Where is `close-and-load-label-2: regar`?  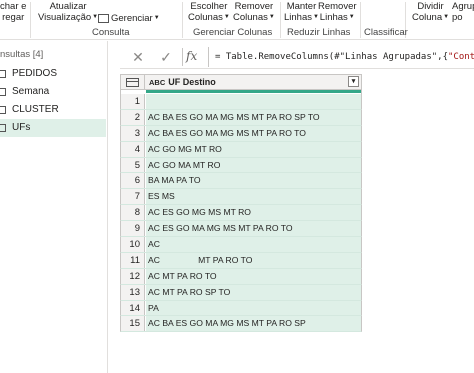 close-and-load-label-2: regar is located at coordinates (13, 17).